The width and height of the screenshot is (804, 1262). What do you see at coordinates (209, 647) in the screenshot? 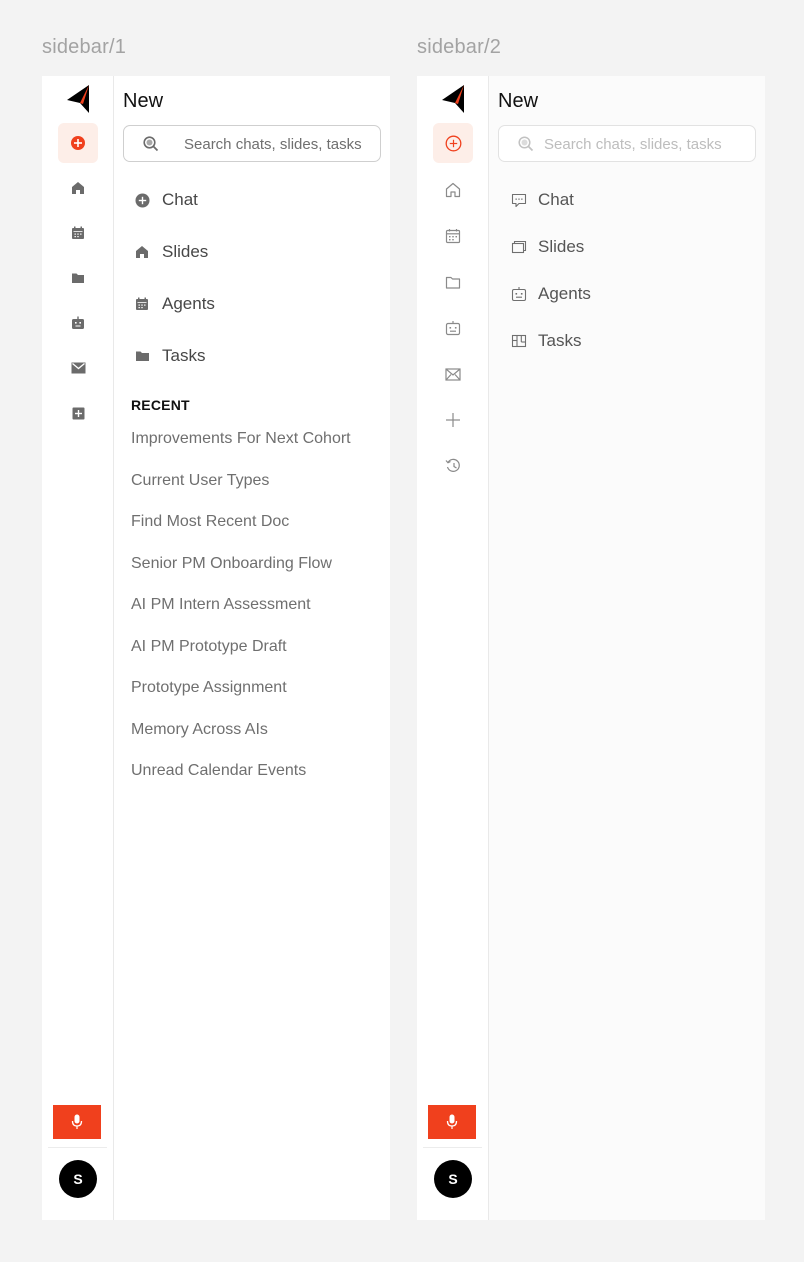
I see `recent-item: AI PM Prototype Draft` at bounding box center [209, 647].